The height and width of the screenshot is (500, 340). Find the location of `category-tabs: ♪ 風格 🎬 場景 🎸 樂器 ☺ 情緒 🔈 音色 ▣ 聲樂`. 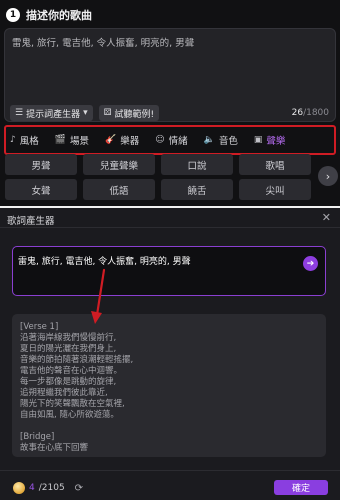

category-tabs: ♪ 風格 🎬 場景 🎸 樂器 ☺ 情緒 🔈 音色 ▣ 聲樂 is located at coordinates (171, 140).